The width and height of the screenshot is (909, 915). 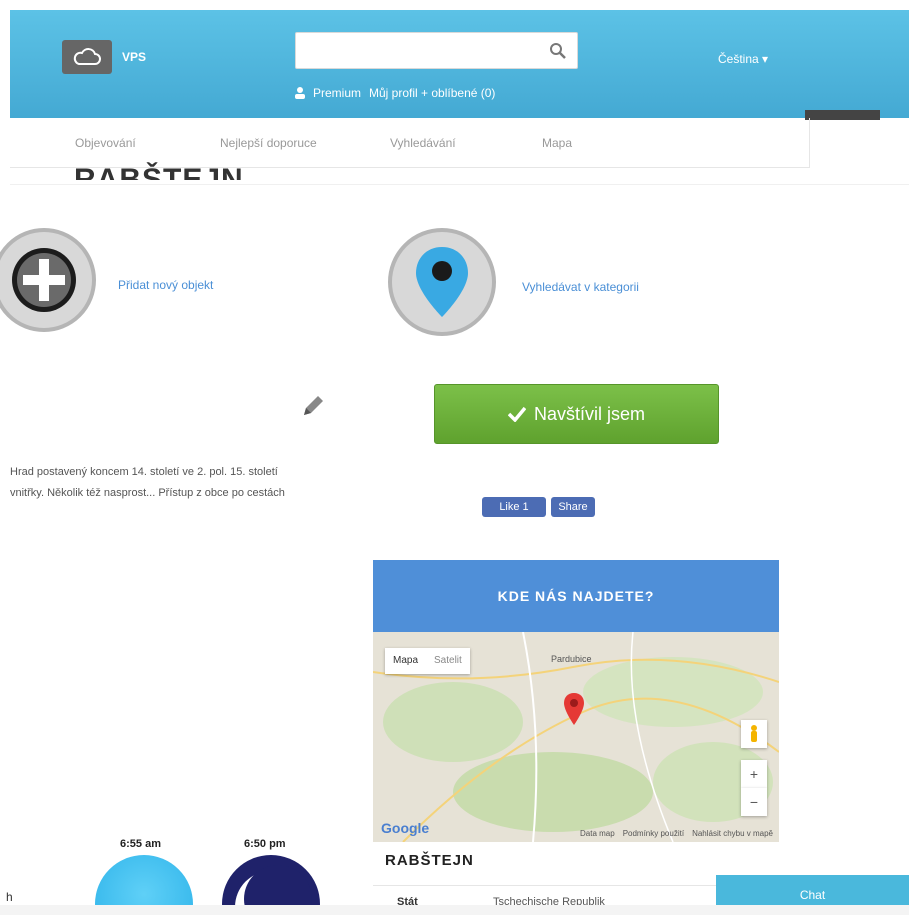 What do you see at coordinates (405, 661) in the screenshot?
I see `map-type-map: Mapa` at bounding box center [405, 661].